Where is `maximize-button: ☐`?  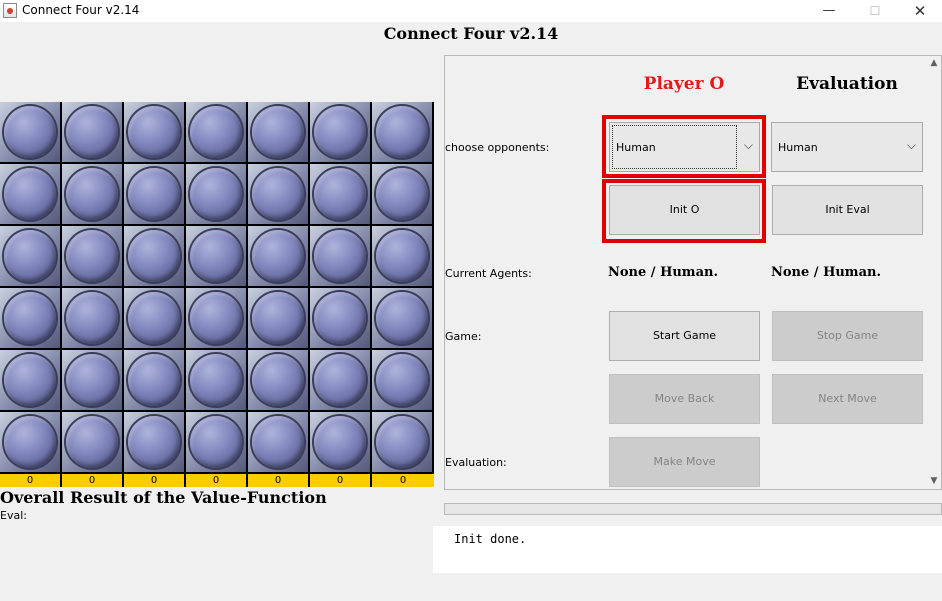
maximize-button: ☐ is located at coordinates (875, 11).